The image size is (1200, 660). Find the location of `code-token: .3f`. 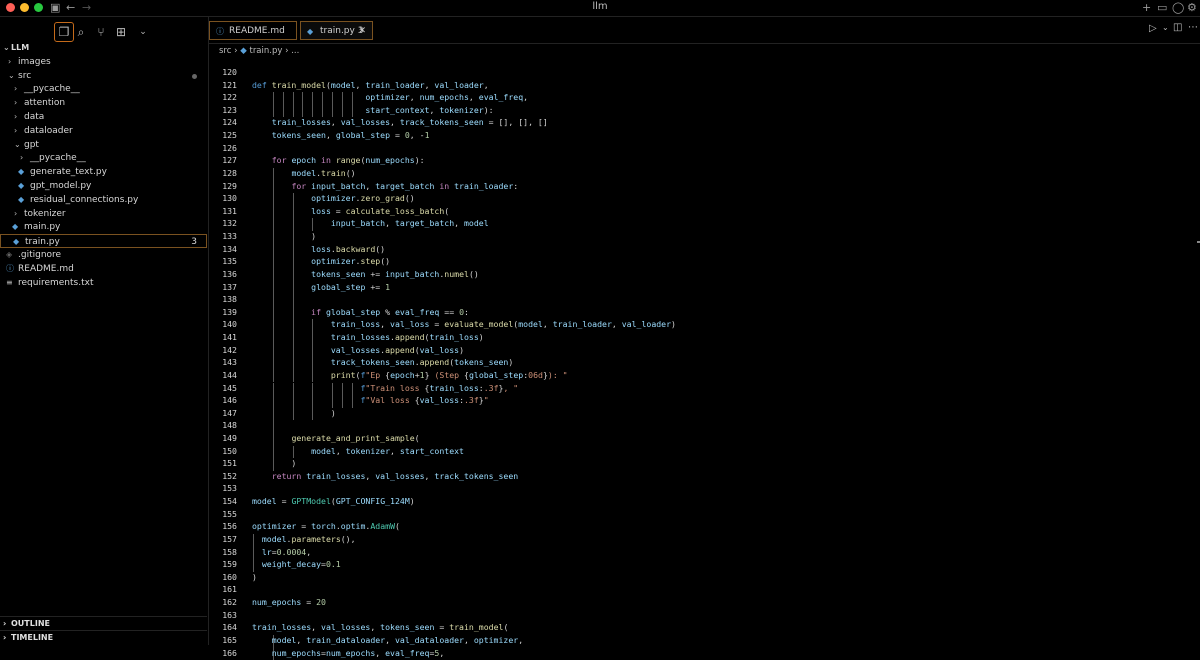

code-token: .3f is located at coordinates (471, 400).